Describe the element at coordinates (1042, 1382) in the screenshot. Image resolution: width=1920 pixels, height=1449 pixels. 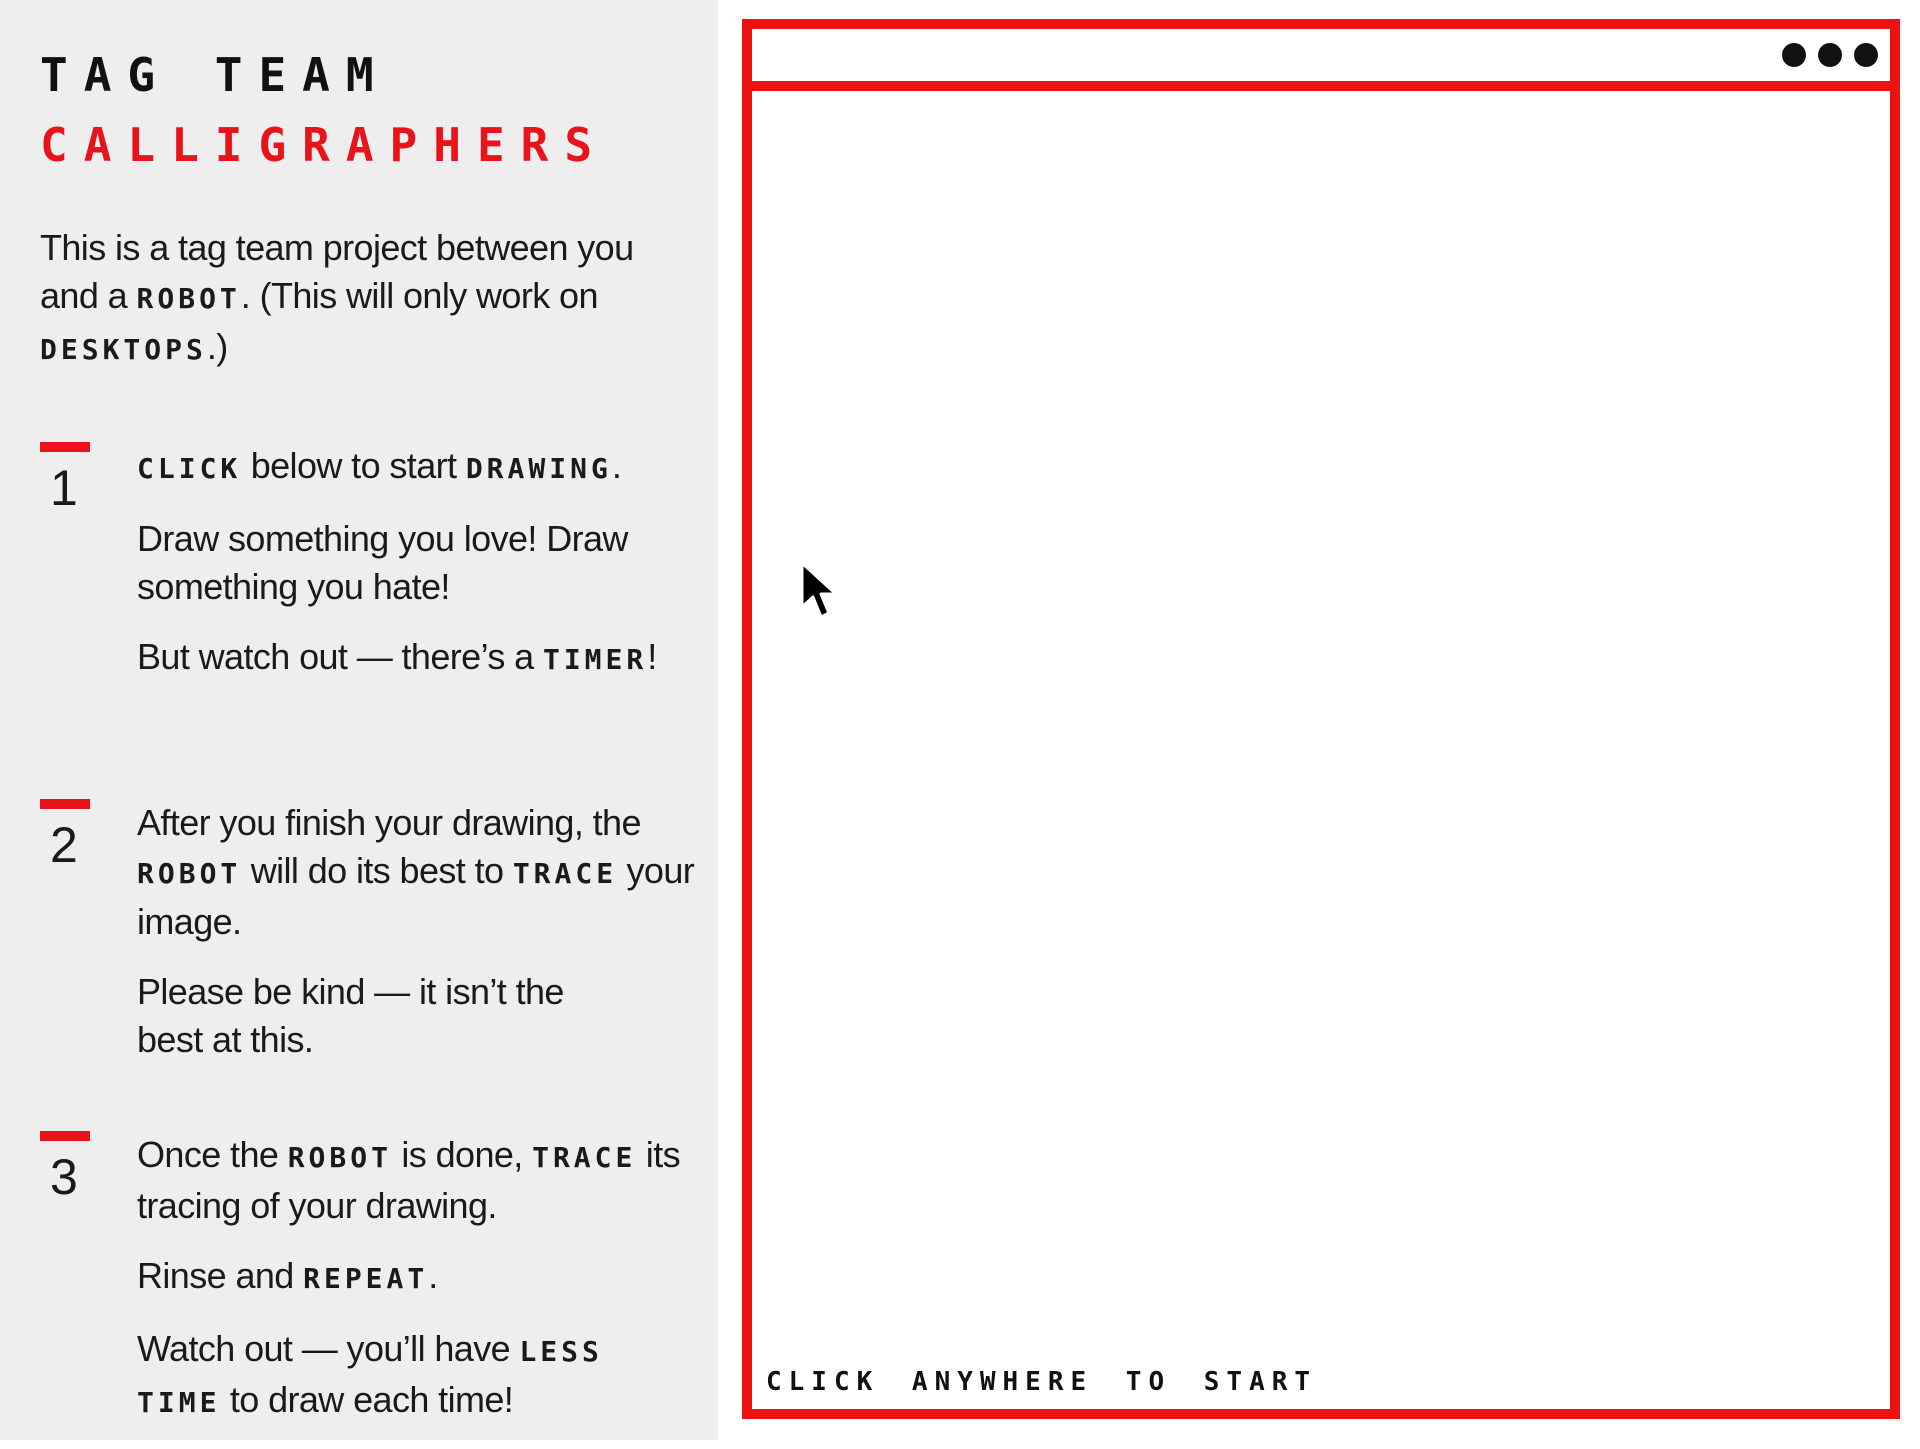
I see `click-to-start-prompt: Click anywhere to start` at that location.